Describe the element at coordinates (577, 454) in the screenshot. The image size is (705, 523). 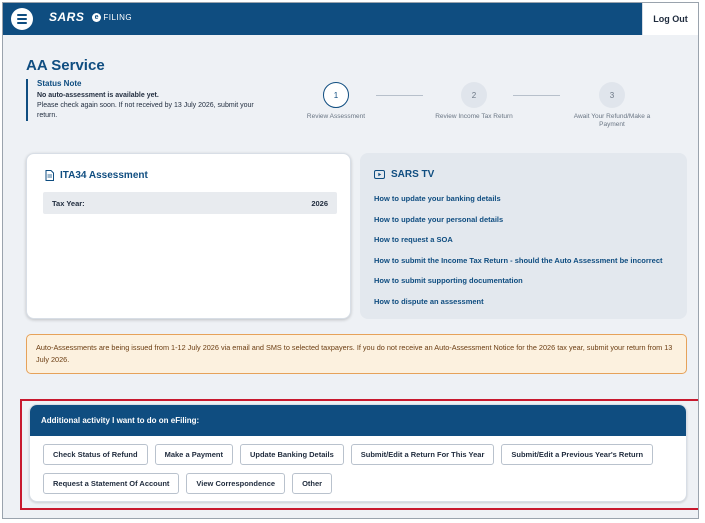
I see `submit-previous-return-button: Submit/Edit a Previous Year's Return` at that location.